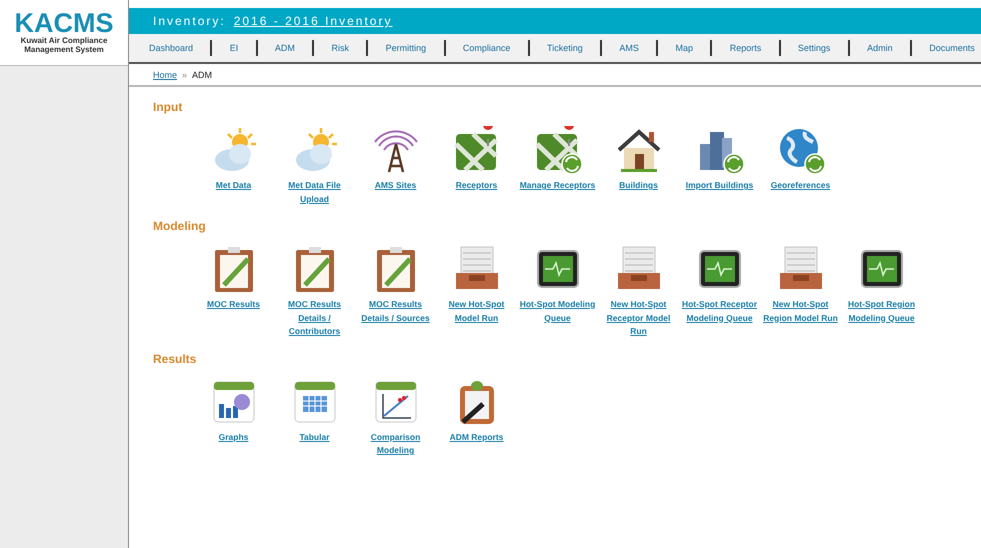 This screenshot has width=981, height=548. What do you see at coordinates (189, 21) in the screenshot?
I see `inventory-label: Inventory:` at bounding box center [189, 21].